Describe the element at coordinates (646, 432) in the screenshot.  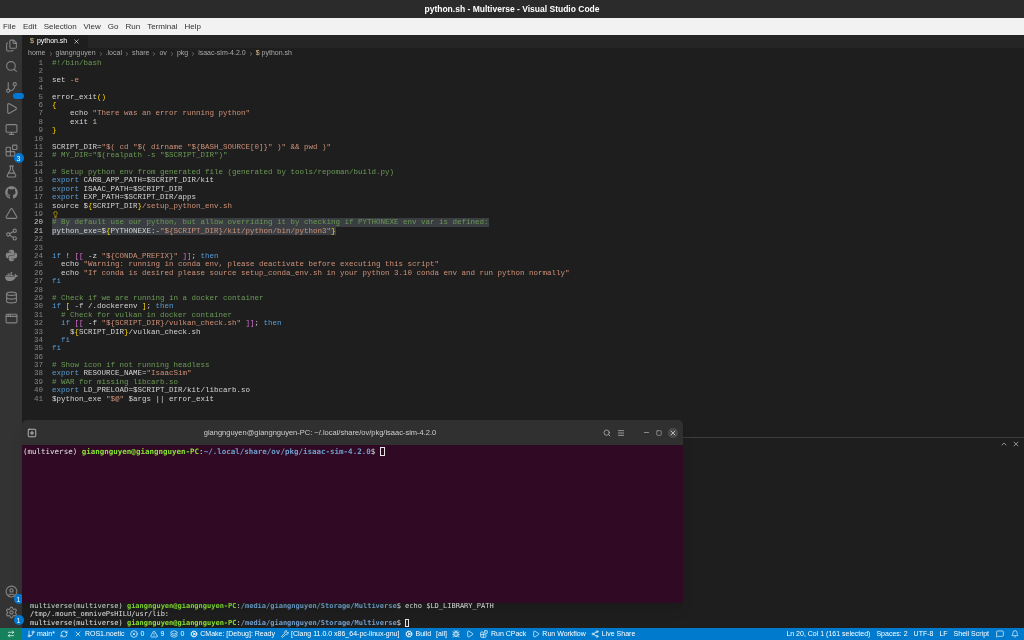
I see `minimize-icon` at that location.